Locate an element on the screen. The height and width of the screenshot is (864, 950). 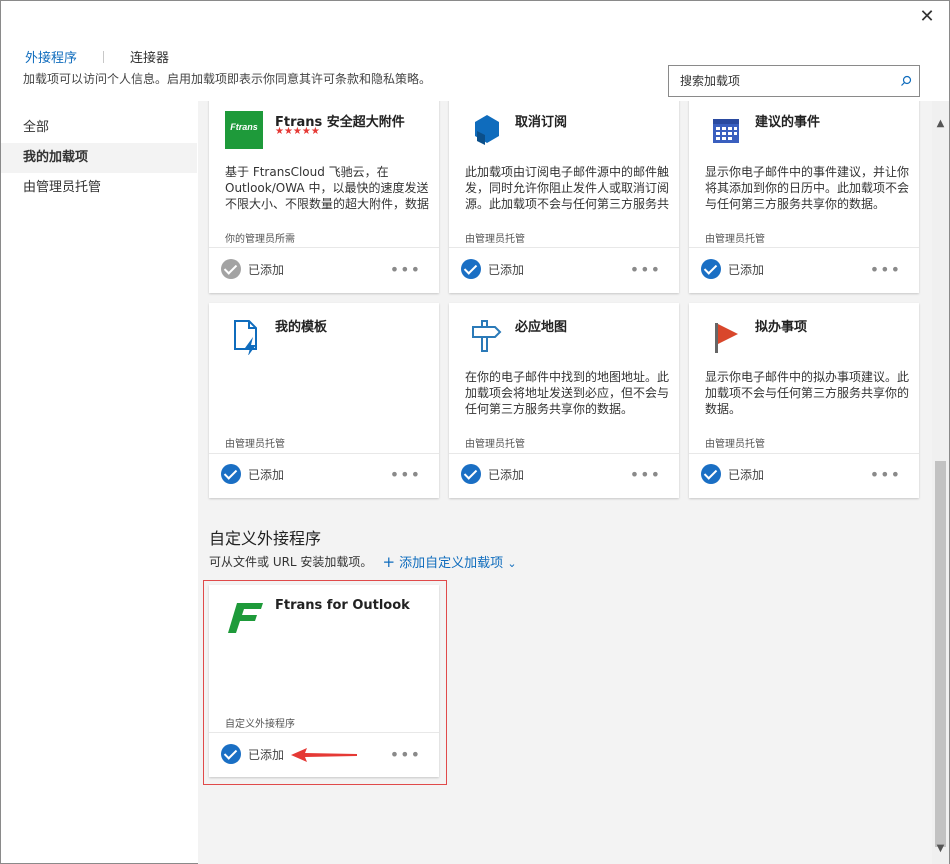
hexagon-icon is located at coordinates (487, 130).